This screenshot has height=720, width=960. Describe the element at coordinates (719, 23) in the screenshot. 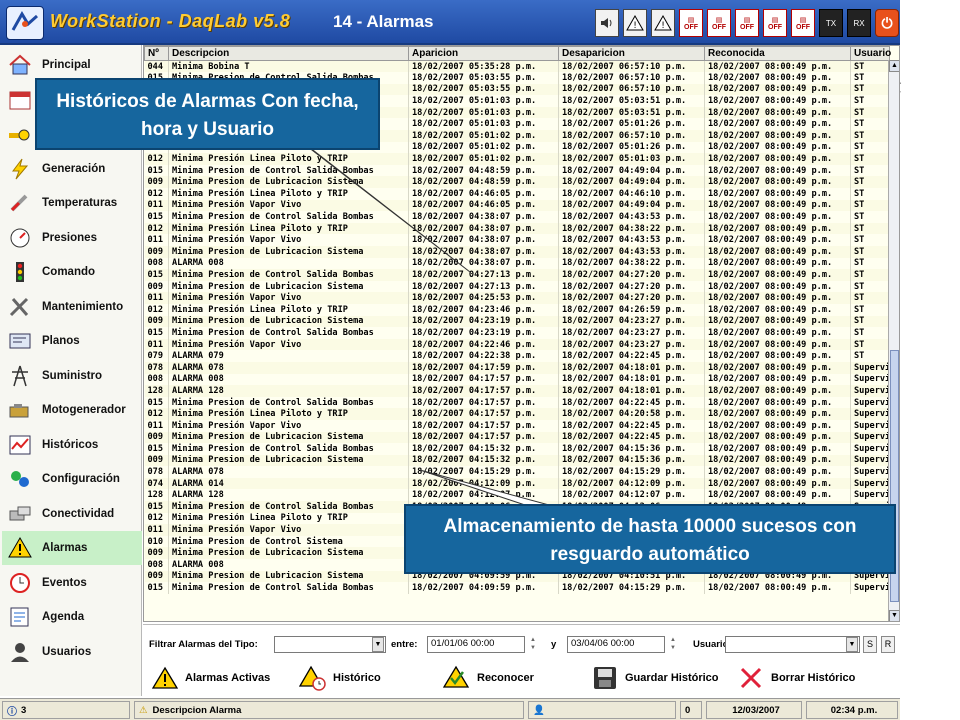

I see `off-button-2: ▤ OFF` at that location.